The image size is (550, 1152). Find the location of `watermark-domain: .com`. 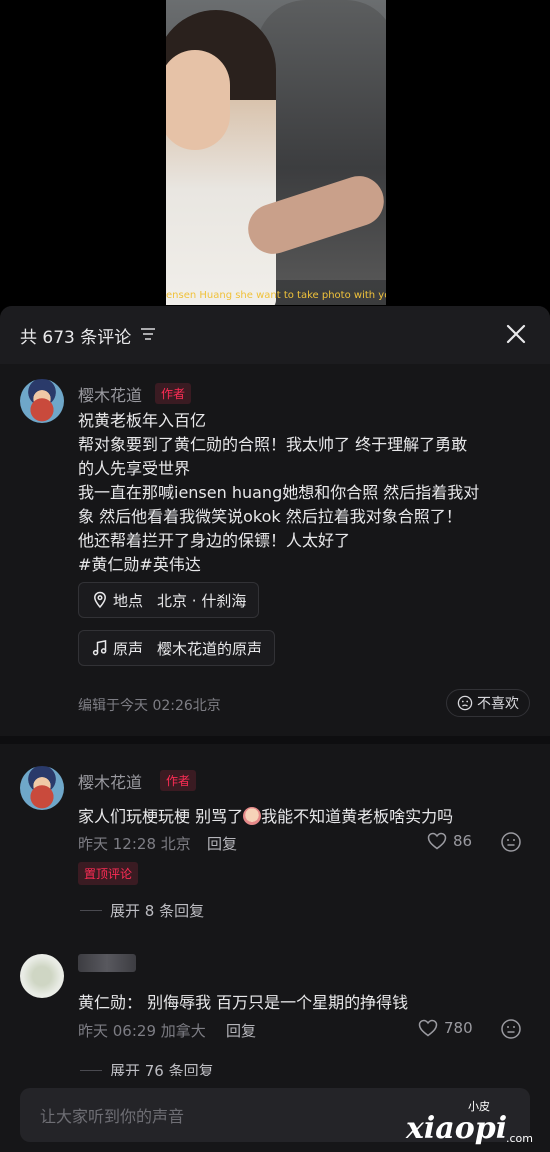

watermark-domain: .com is located at coordinates (519, 1138).